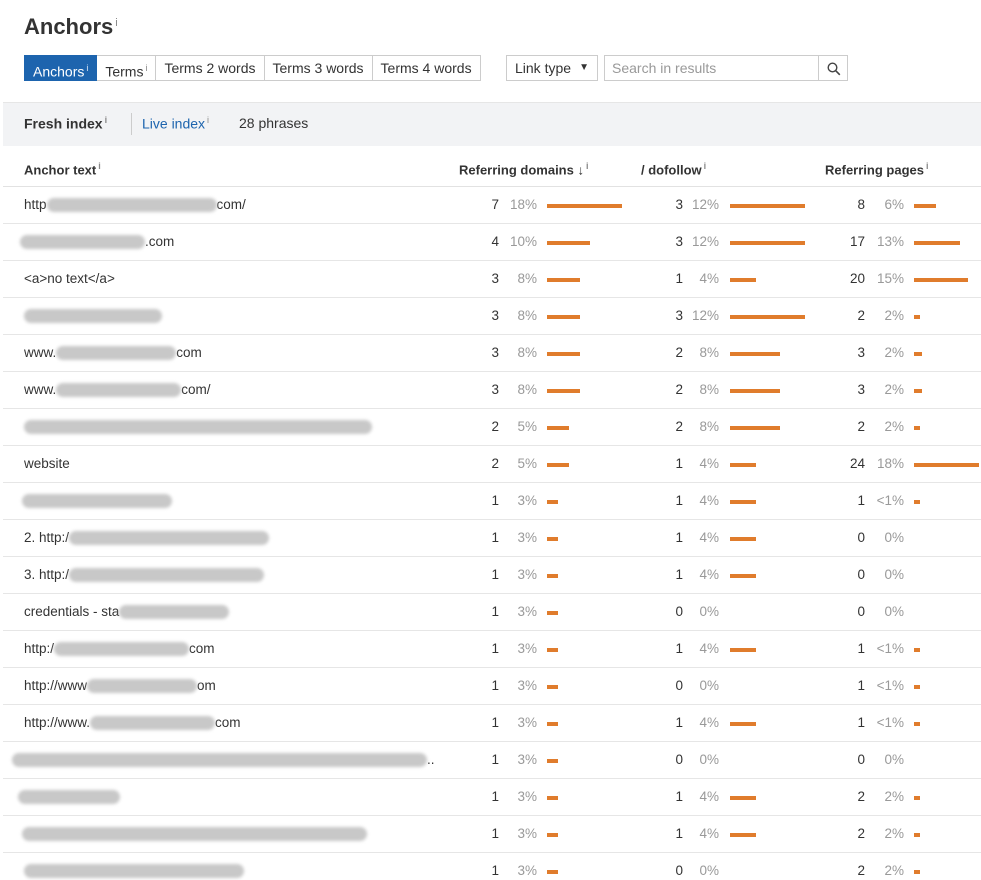 The image size is (981, 880). I want to click on anchor-prefix: http://www., so click(57, 722).